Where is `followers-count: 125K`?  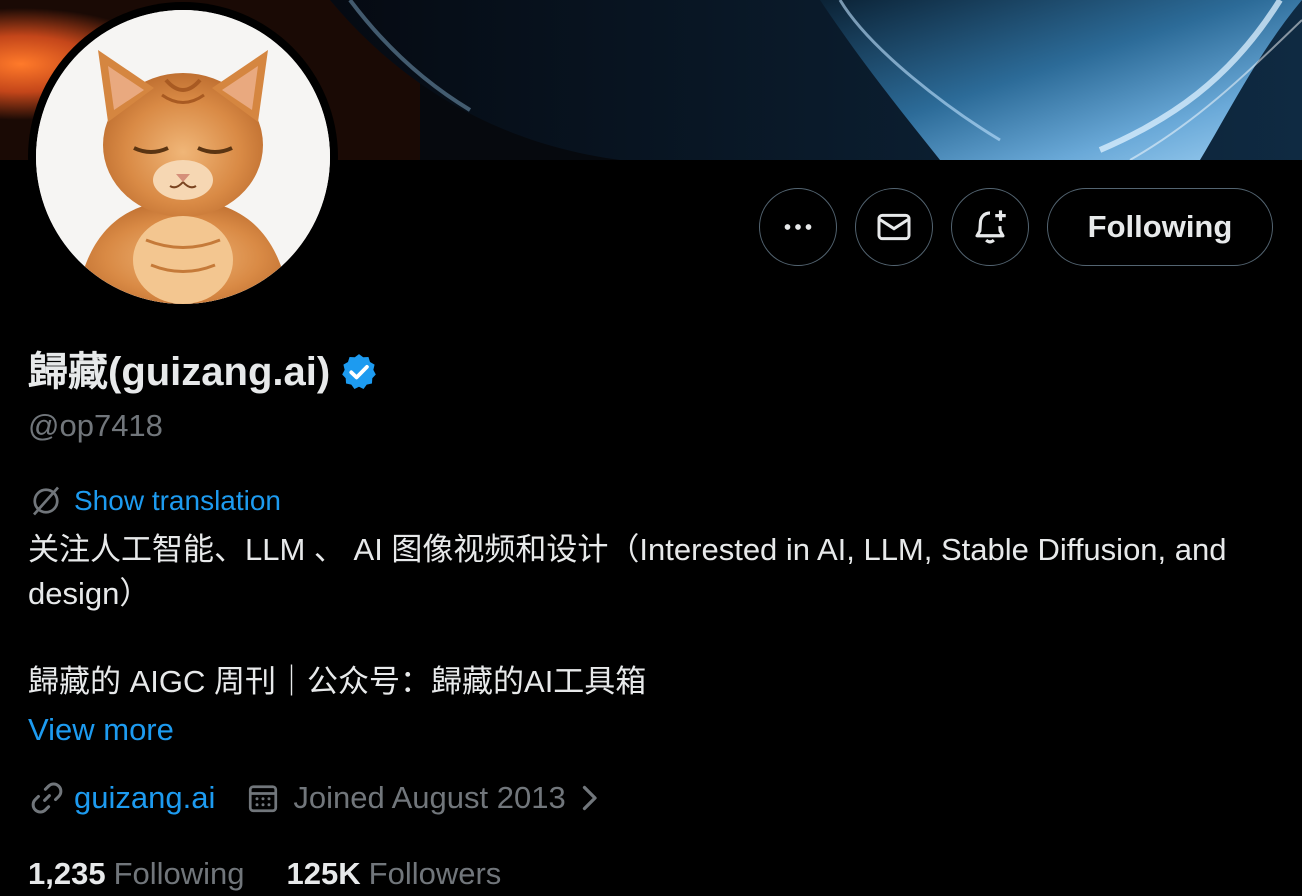 followers-count: 125K is located at coordinates (323, 873).